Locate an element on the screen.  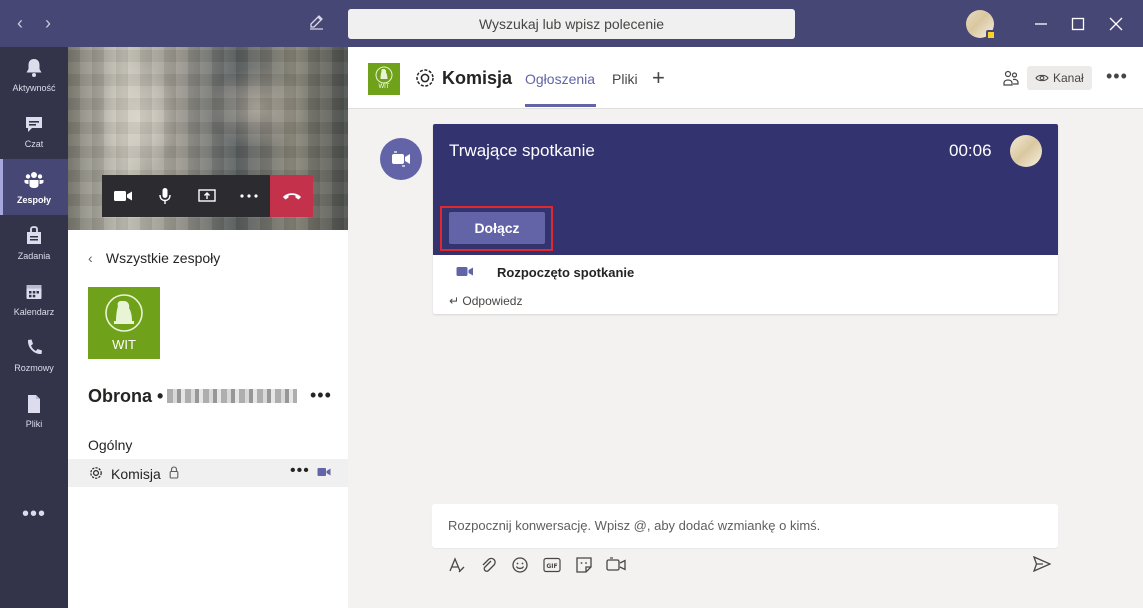
meet-now-icon is located at coordinates (616, 565).